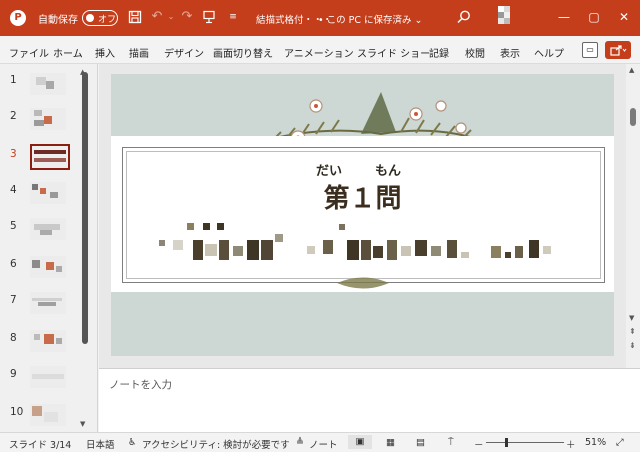 Image resolution: width=640 pixels, height=452 pixels. Describe the element at coordinates (631, 70) in the screenshot. I see `scroll-up-icon: ▲` at that location.